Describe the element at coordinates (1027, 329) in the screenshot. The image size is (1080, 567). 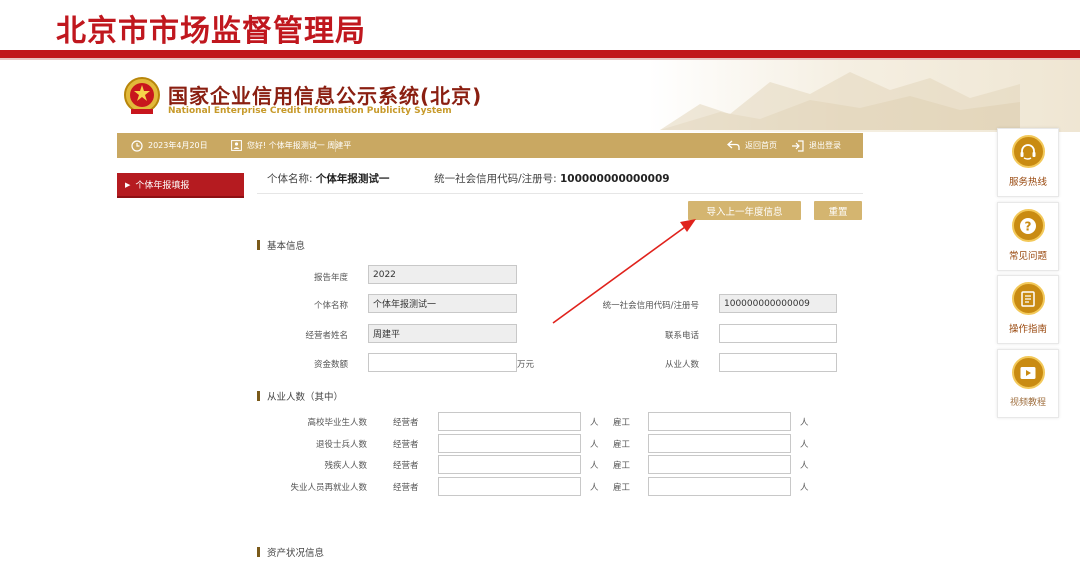
I see `operation-guide-label: 操作指南` at that location.